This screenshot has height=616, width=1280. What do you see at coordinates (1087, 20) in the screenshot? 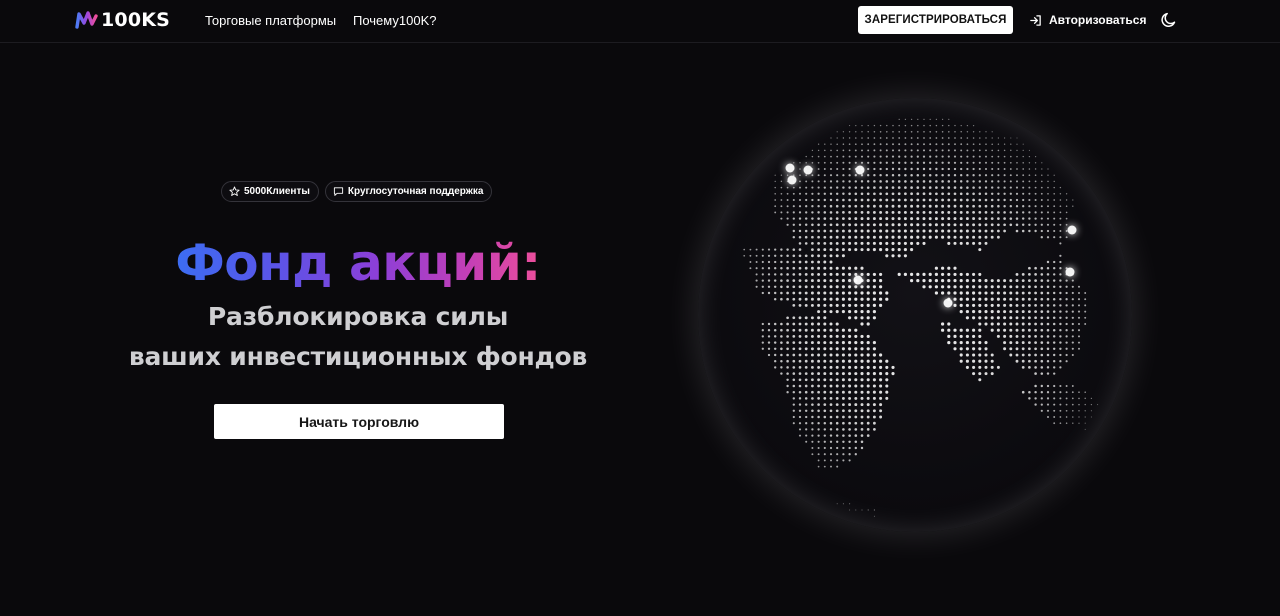
I see `login-link: Авторизоваться` at bounding box center [1087, 20].